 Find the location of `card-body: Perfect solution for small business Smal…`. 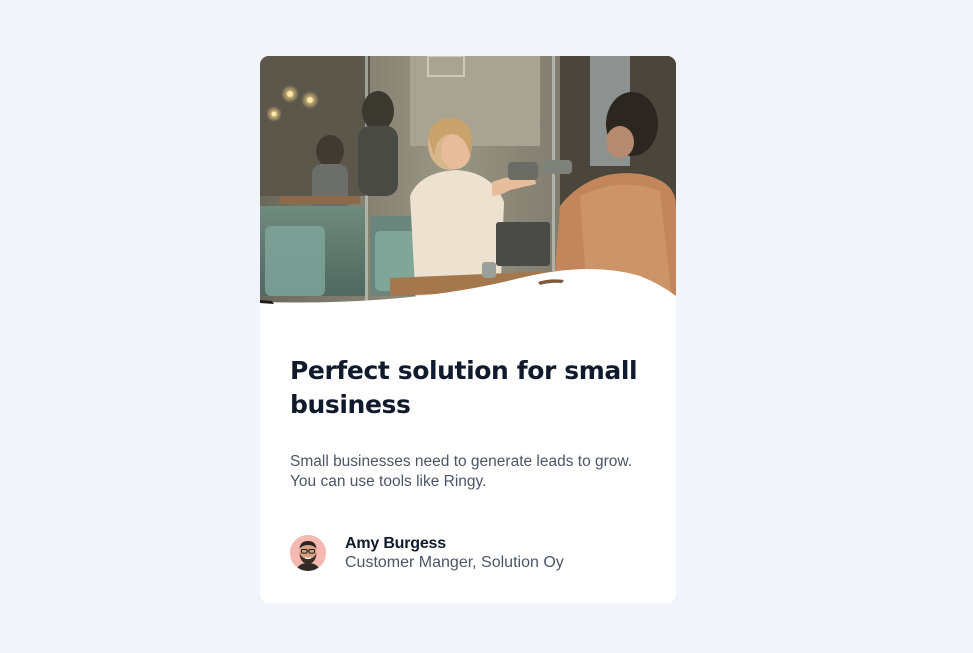

card-body: Perfect solution for small business Smal… is located at coordinates (468, 422).